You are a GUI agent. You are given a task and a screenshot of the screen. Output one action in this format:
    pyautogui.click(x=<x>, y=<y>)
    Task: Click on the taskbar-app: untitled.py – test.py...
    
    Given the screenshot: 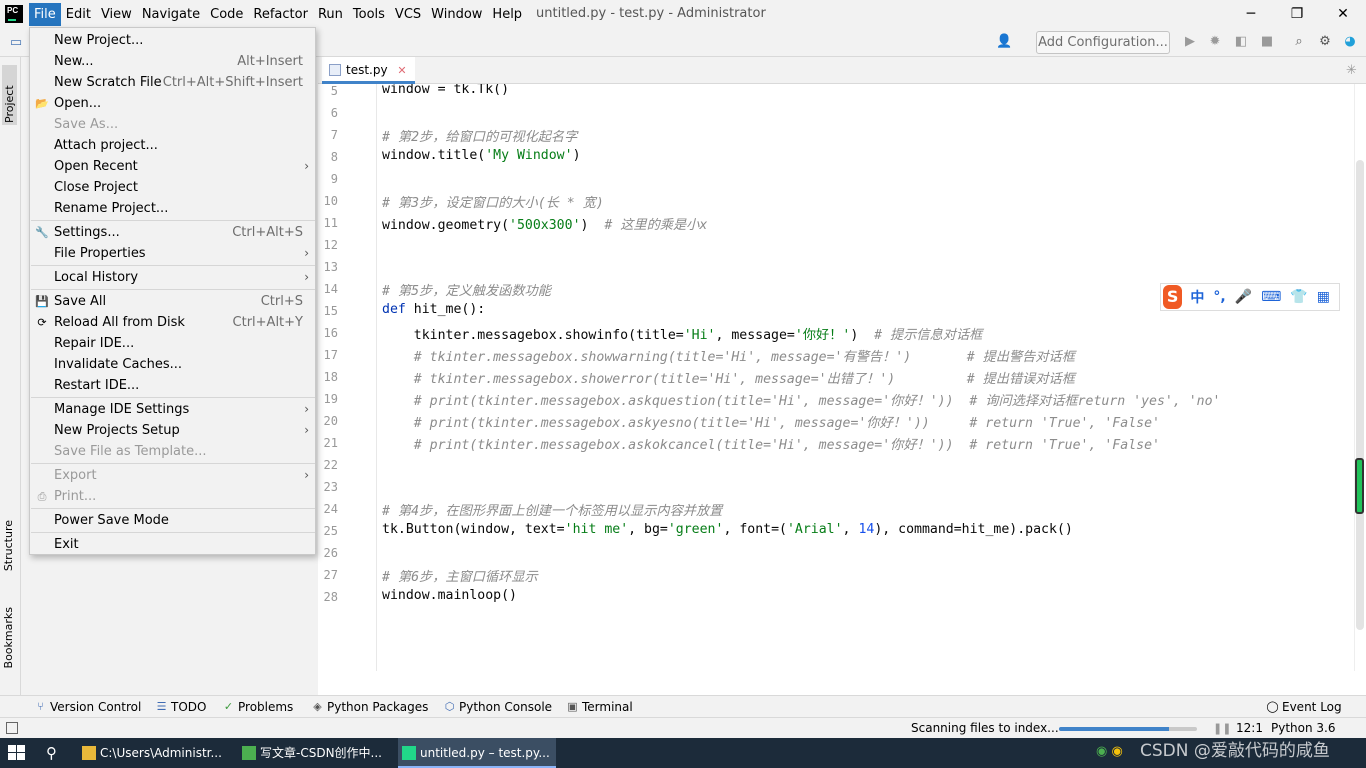 What is the action you would take?
    pyautogui.click(x=477, y=753)
    